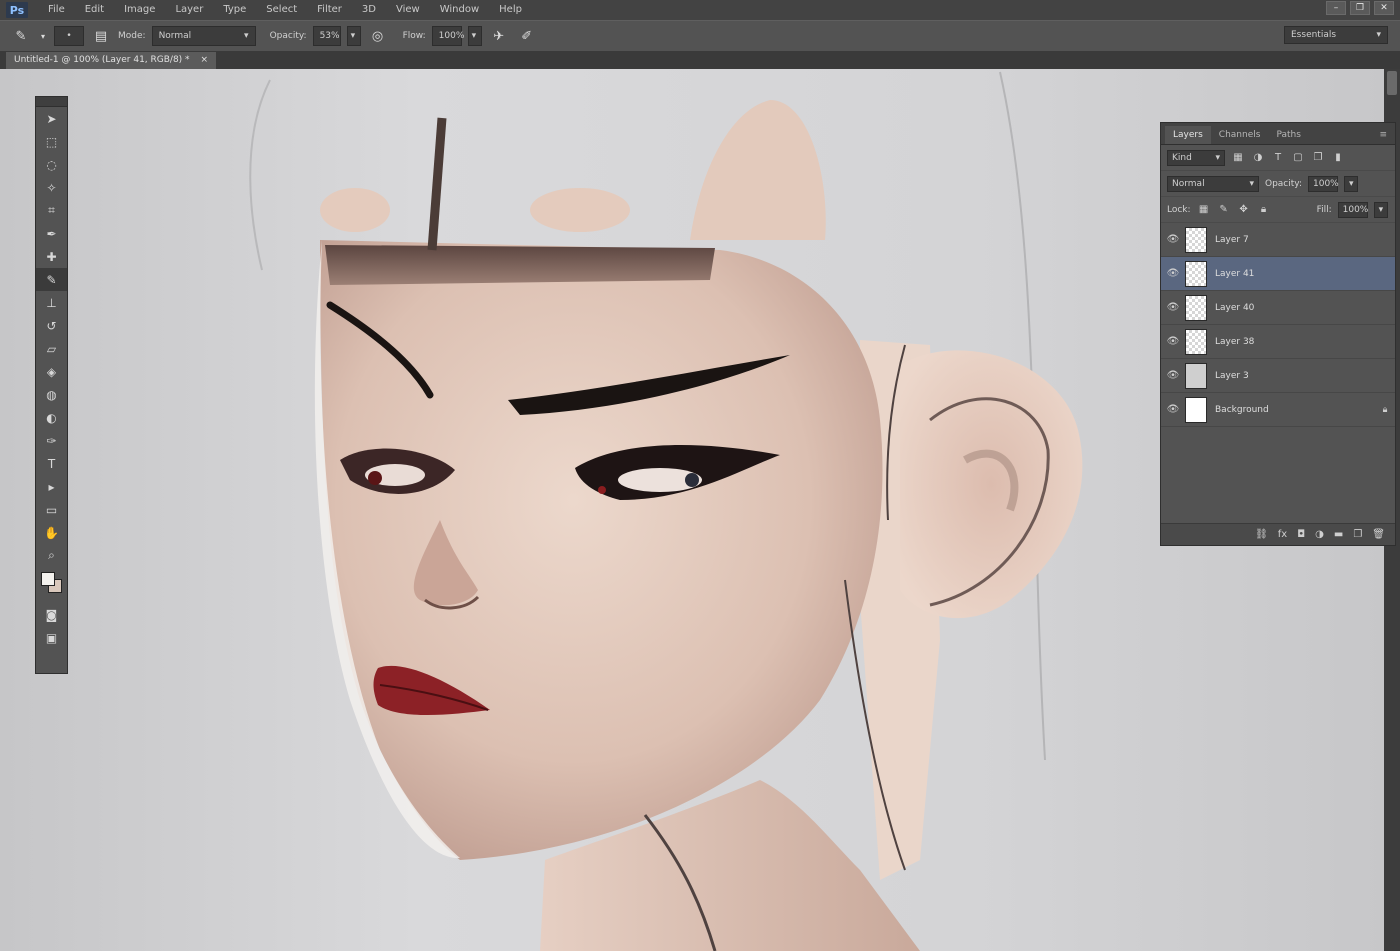  Describe the element at coordinates (1383, 135) in the screenshot. I see `panel-menu-icon: ≡` at that location.